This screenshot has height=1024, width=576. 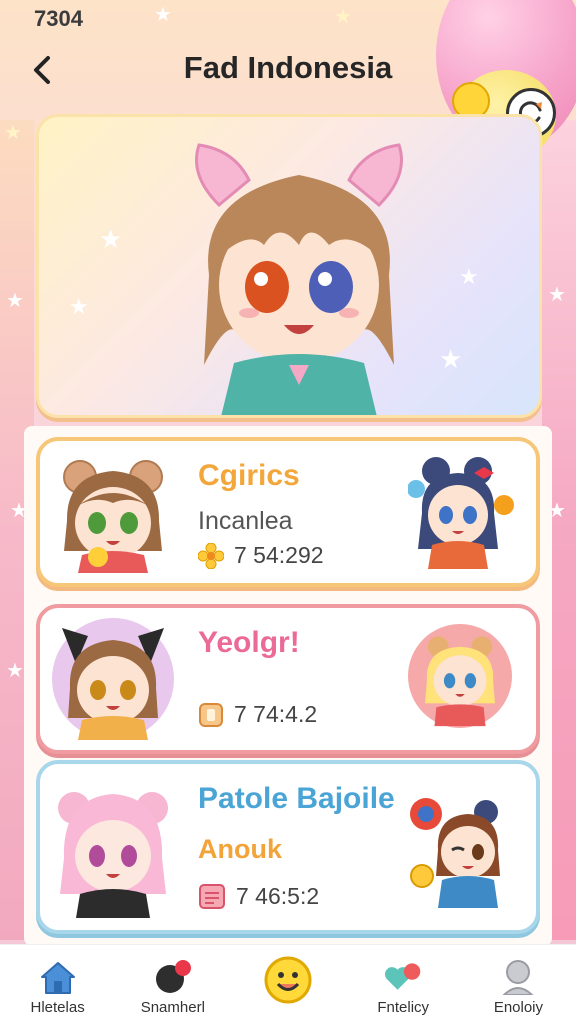 I want to click on home-icon, so click(x=58, y=977).